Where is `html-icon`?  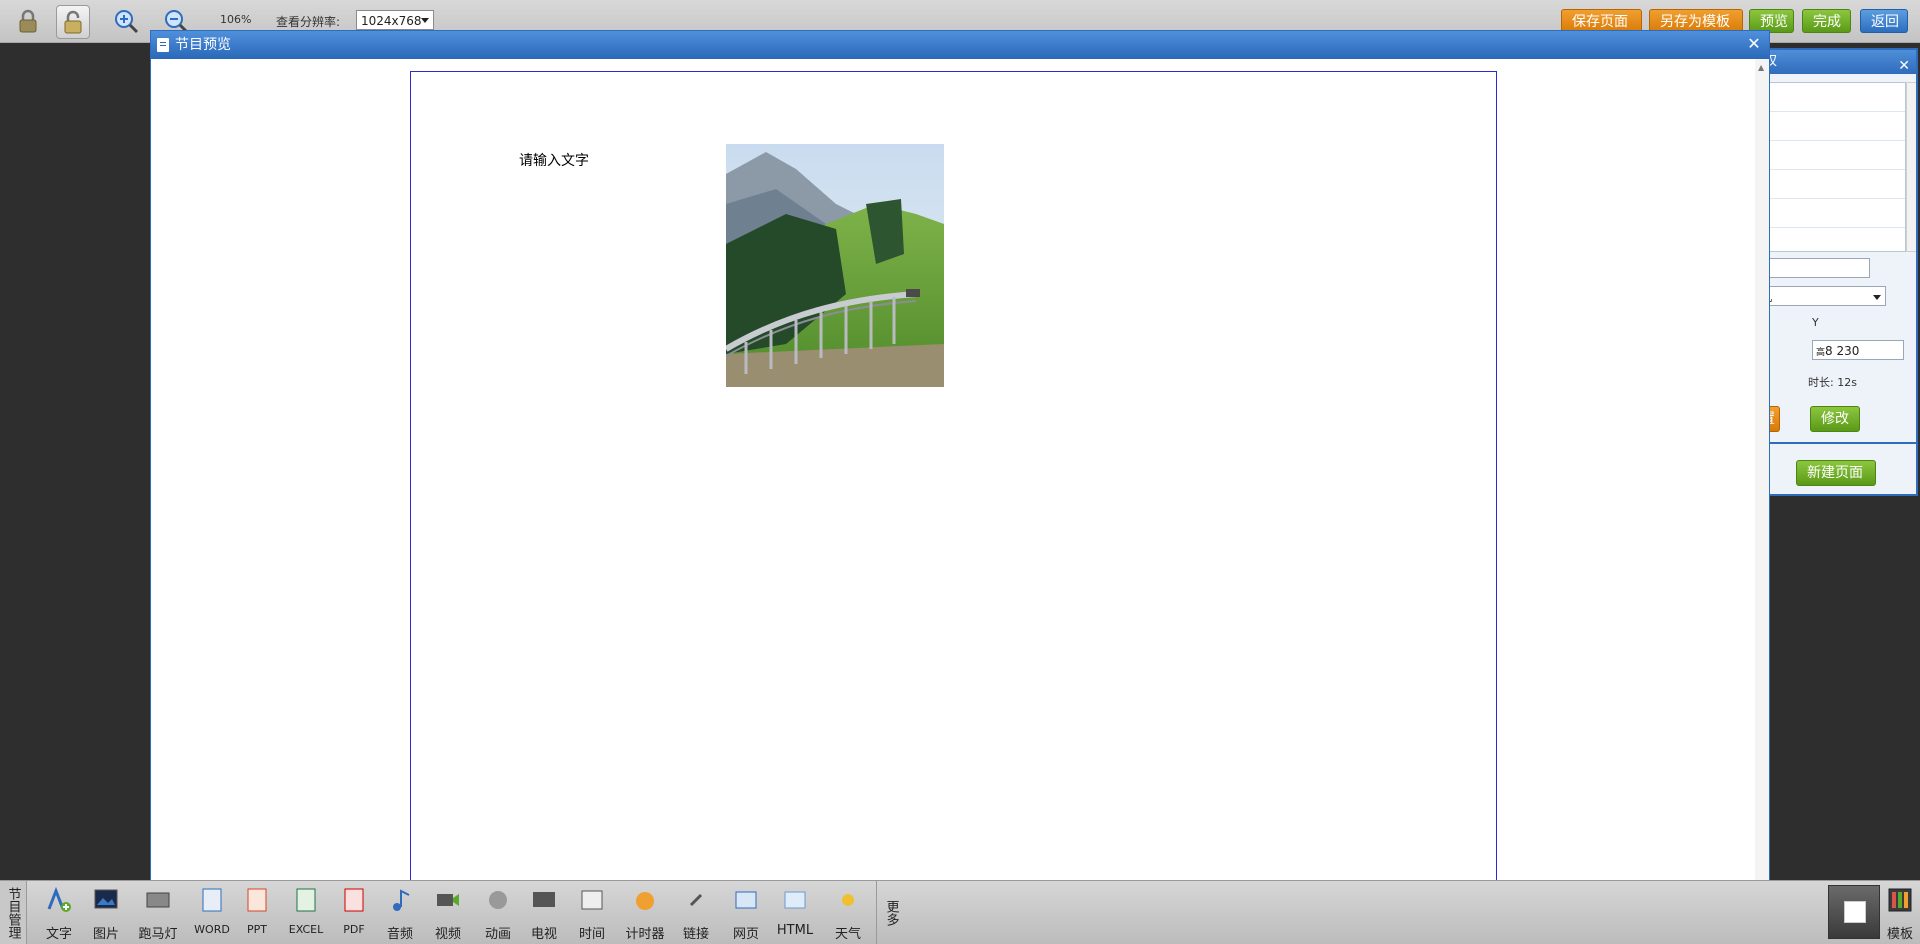
html-icon is located at coordinates (795, 900).